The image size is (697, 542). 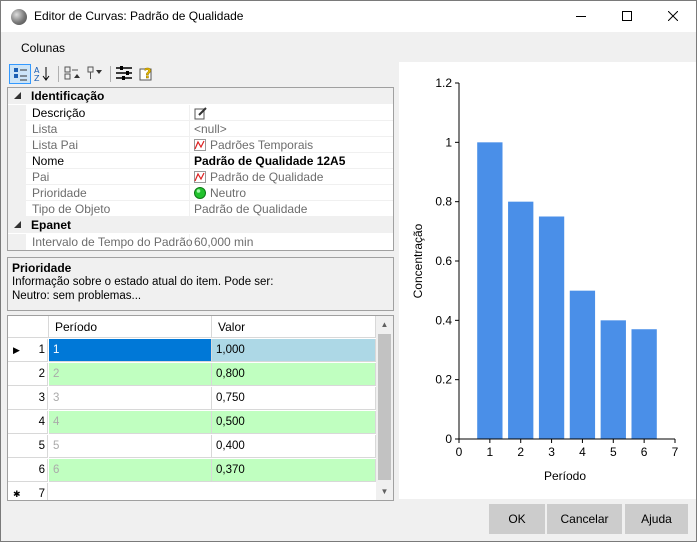 I want to click on cell-text: 1,000, so click(x=230, y=350).